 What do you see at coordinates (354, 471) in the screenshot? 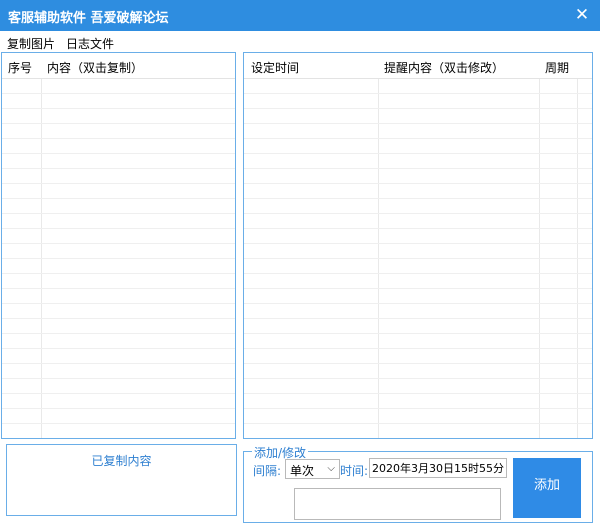
I see `time-label: 时间:` at bounding box center [354, 471].